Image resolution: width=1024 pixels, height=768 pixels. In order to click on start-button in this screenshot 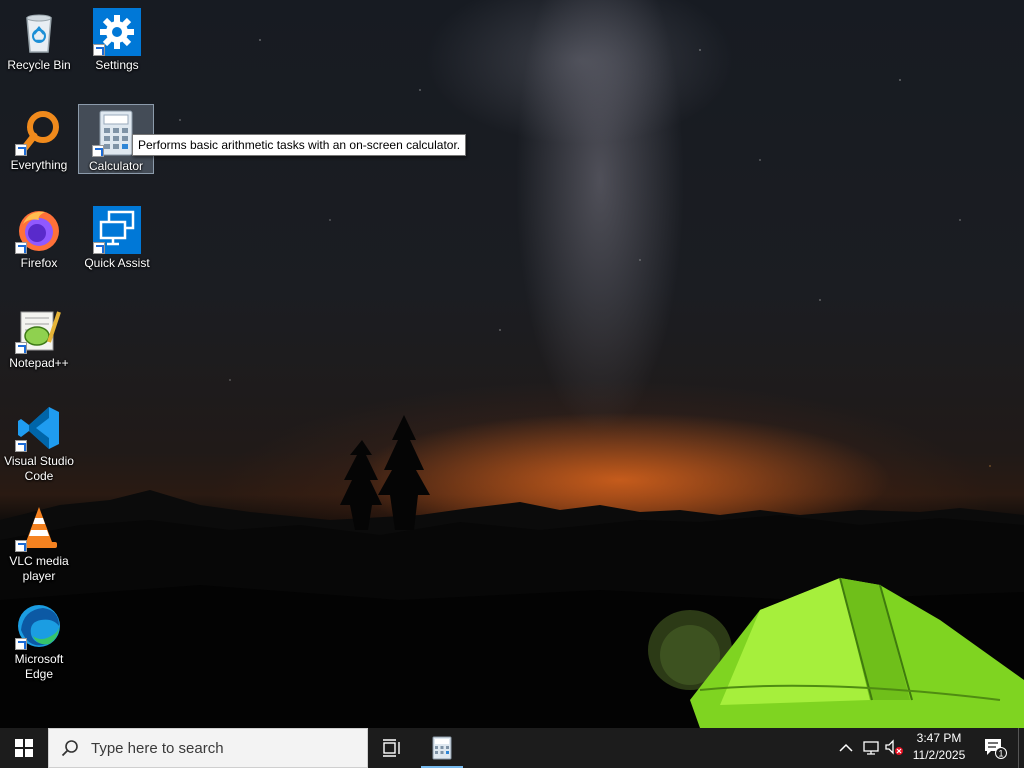, I will do `click(24, 748)`.